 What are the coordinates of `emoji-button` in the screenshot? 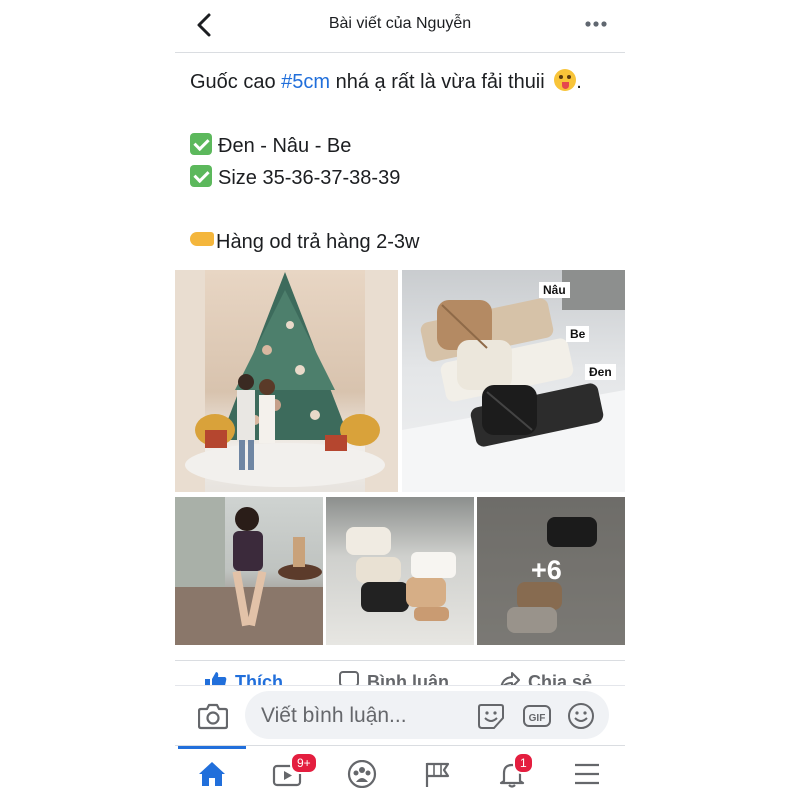 It's located at (581, 716).